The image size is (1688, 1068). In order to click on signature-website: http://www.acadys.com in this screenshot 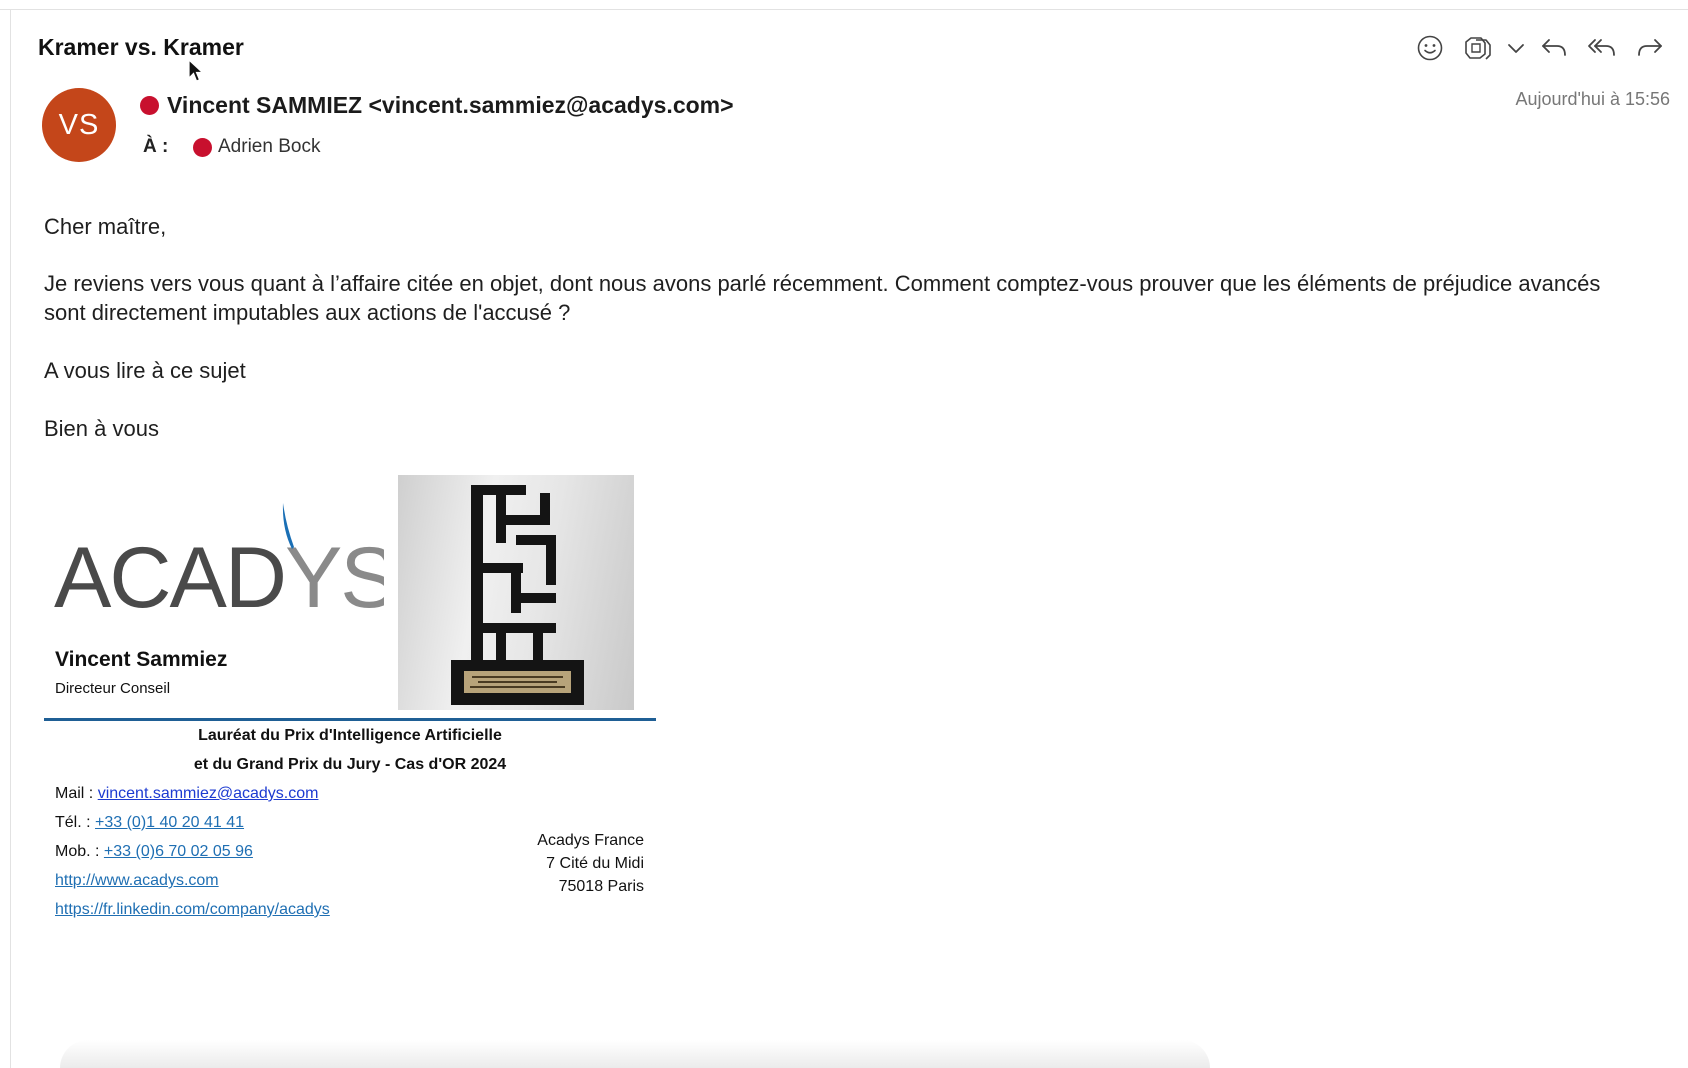, I will do `click(137, 881)`.